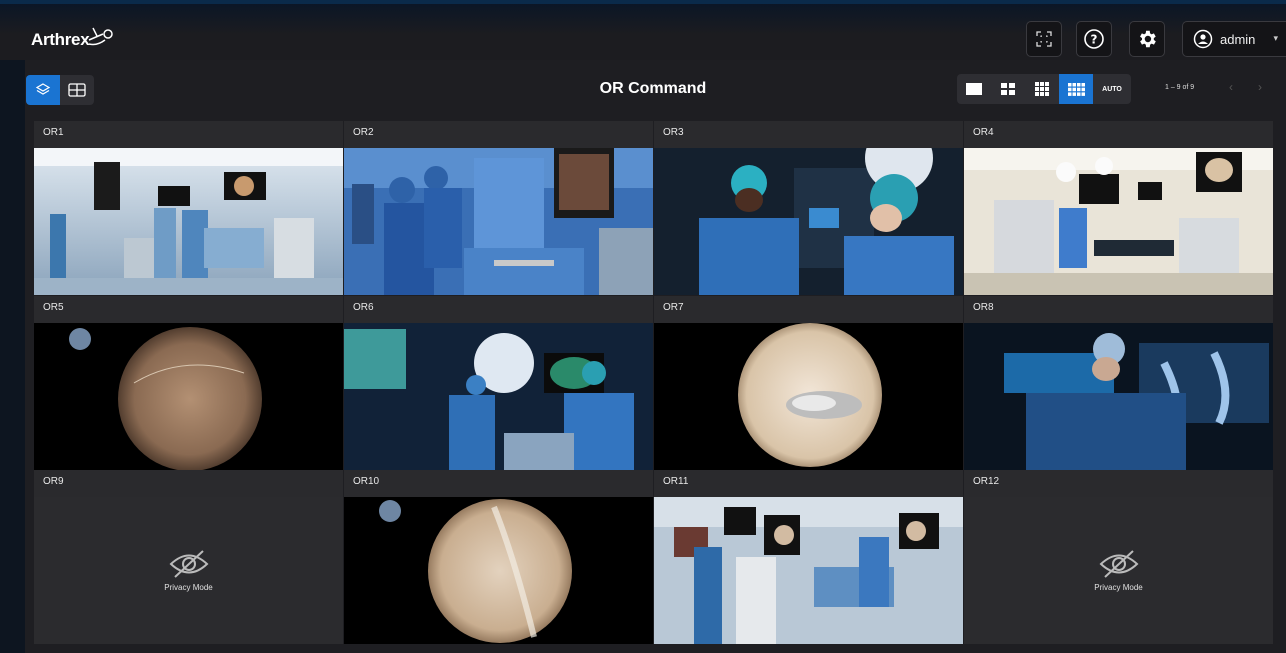  I want to click on or-label: OR1, so click(53, 132).